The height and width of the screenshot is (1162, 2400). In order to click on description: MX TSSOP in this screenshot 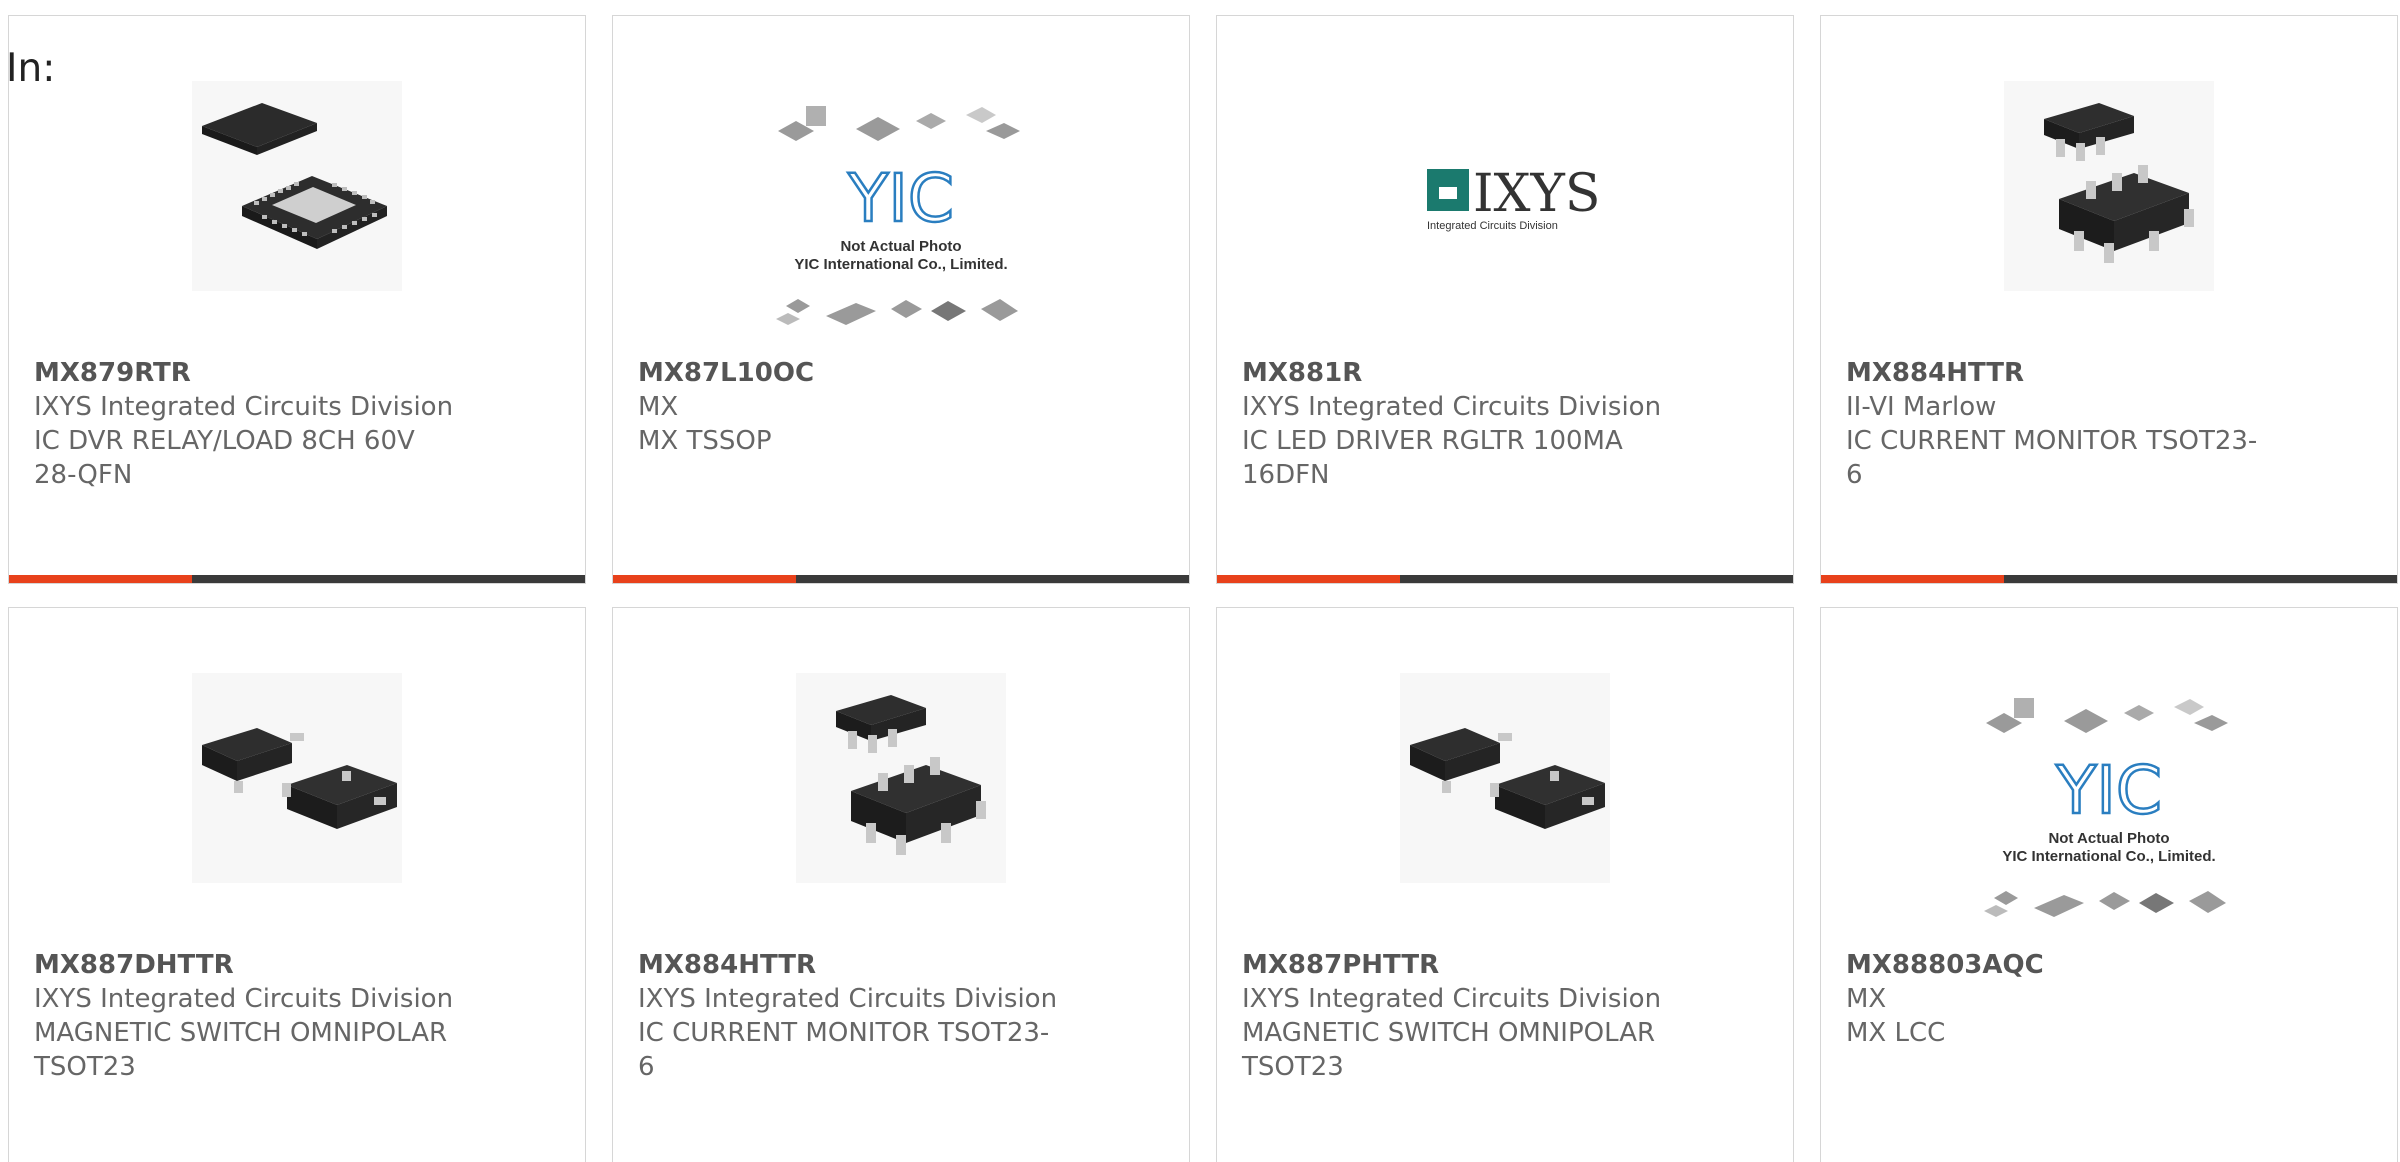, I will do `click(705, 441)`.